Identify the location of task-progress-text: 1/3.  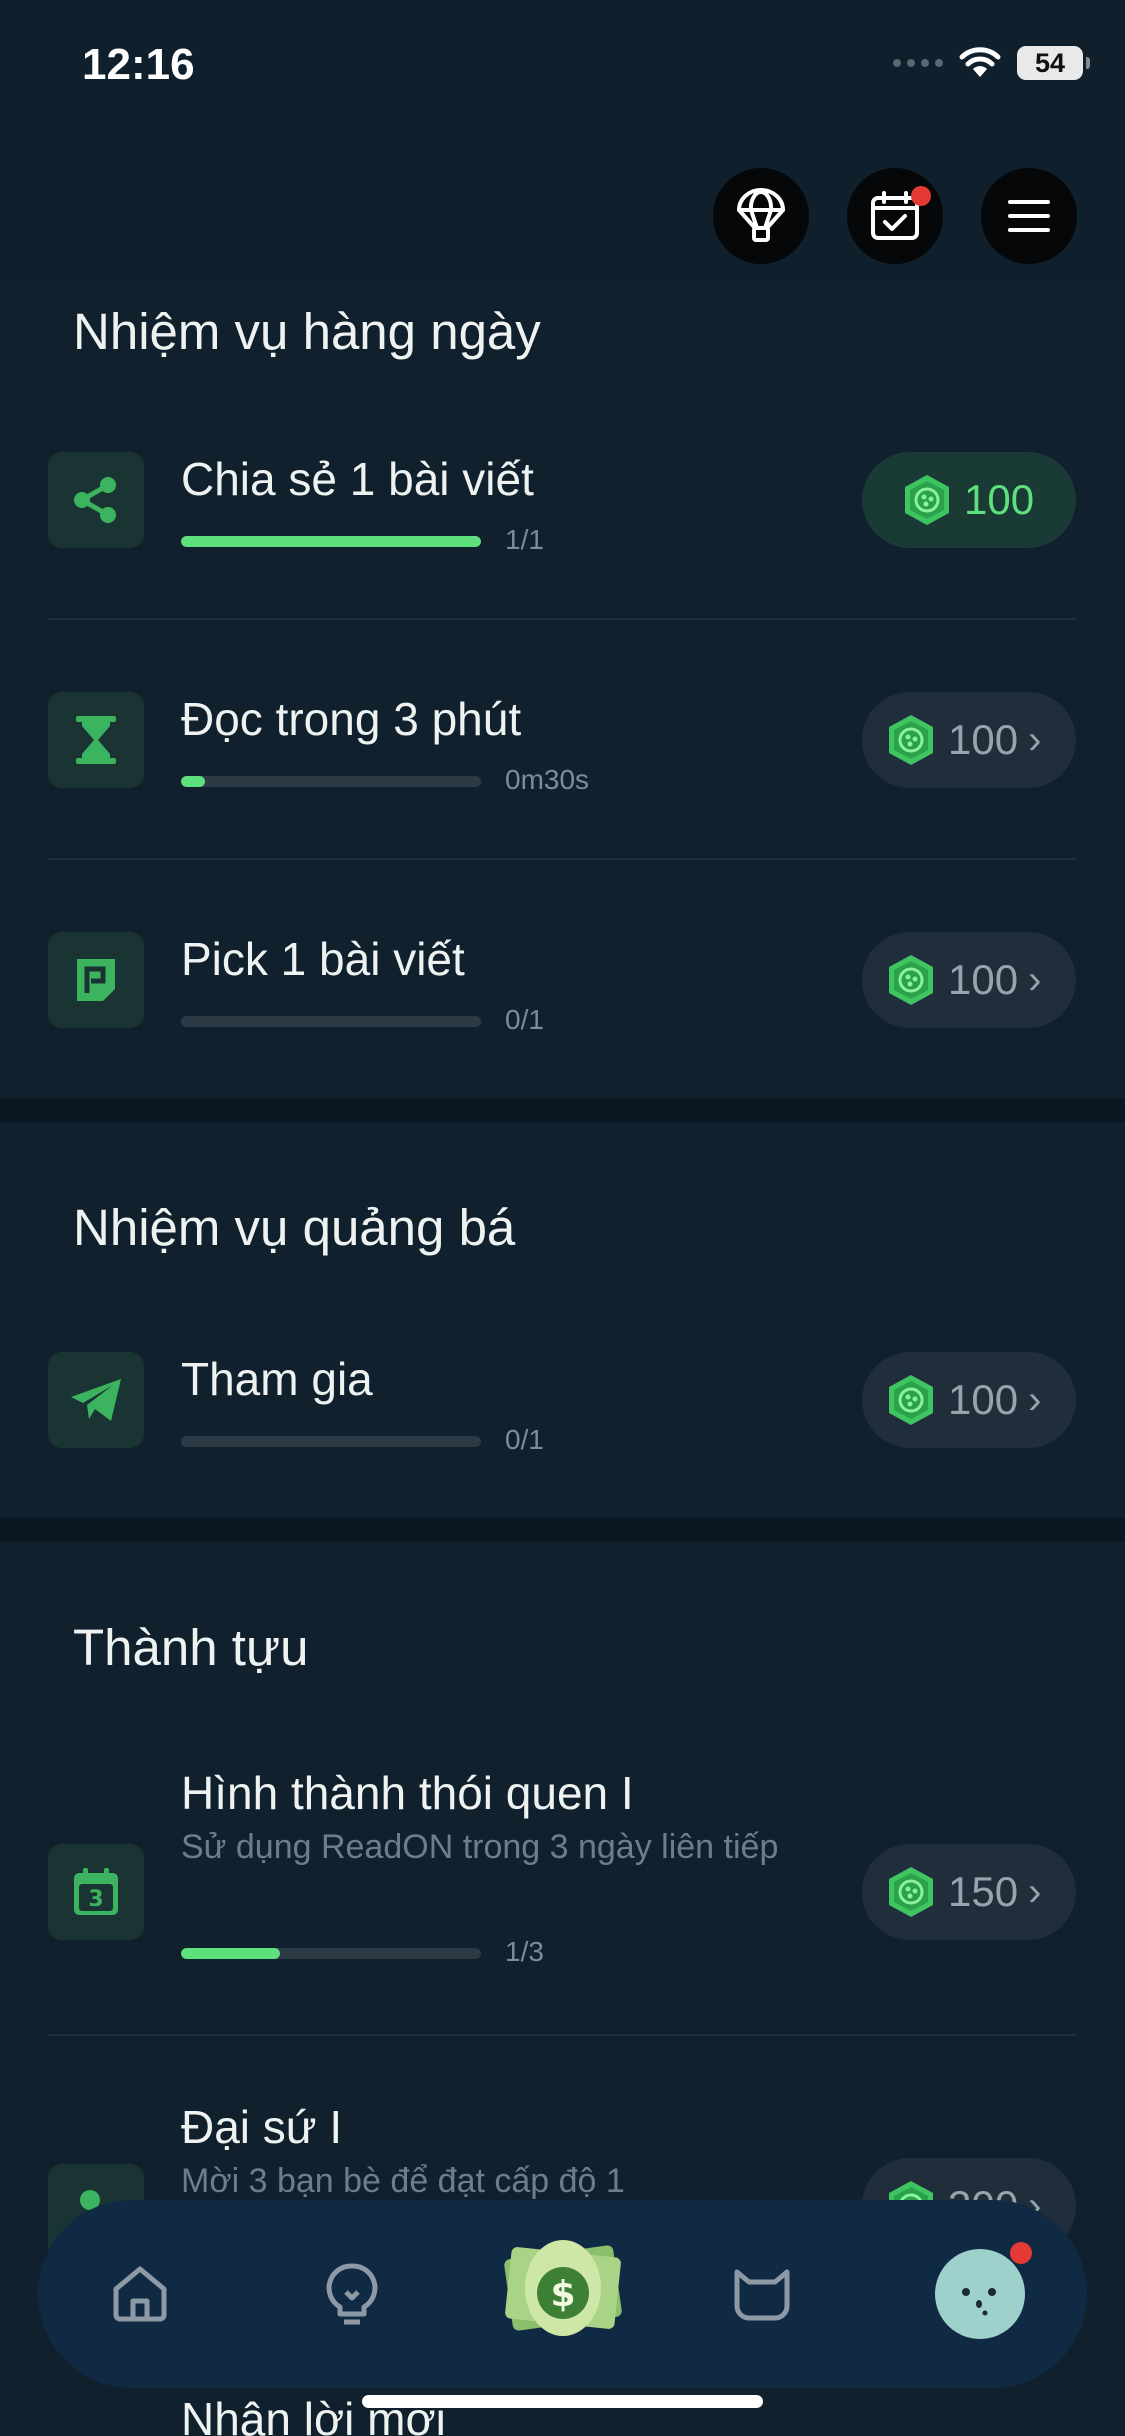
(524, 1951).